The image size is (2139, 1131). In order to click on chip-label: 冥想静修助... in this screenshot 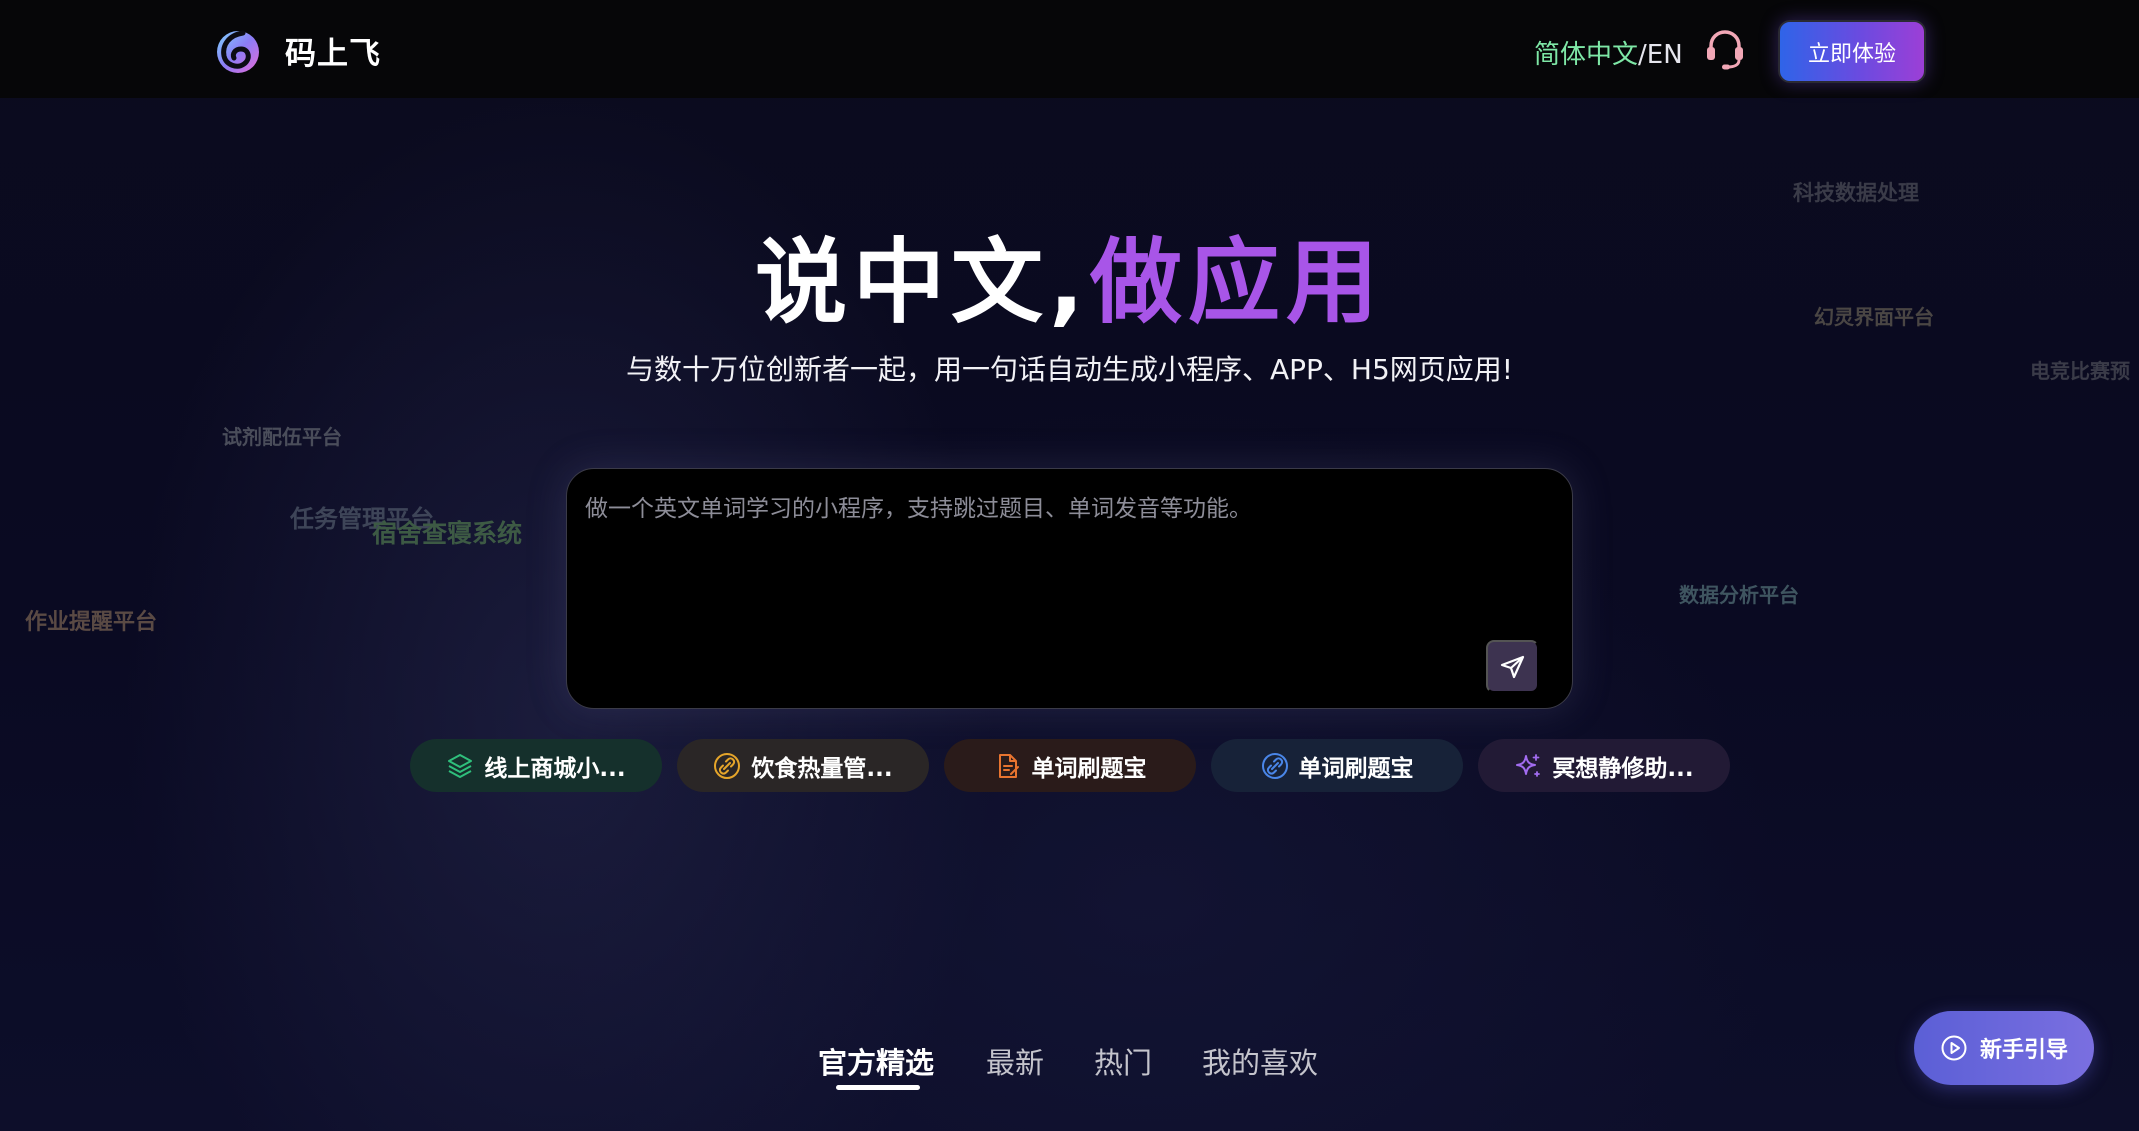, I will do `click(1623, 768)`.